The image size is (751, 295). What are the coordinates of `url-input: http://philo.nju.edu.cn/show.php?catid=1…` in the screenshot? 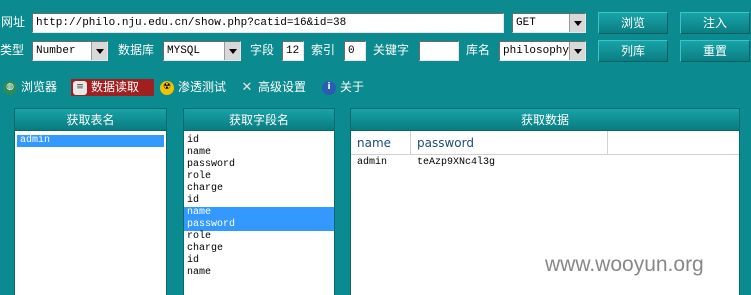 It's located at (268, 23).